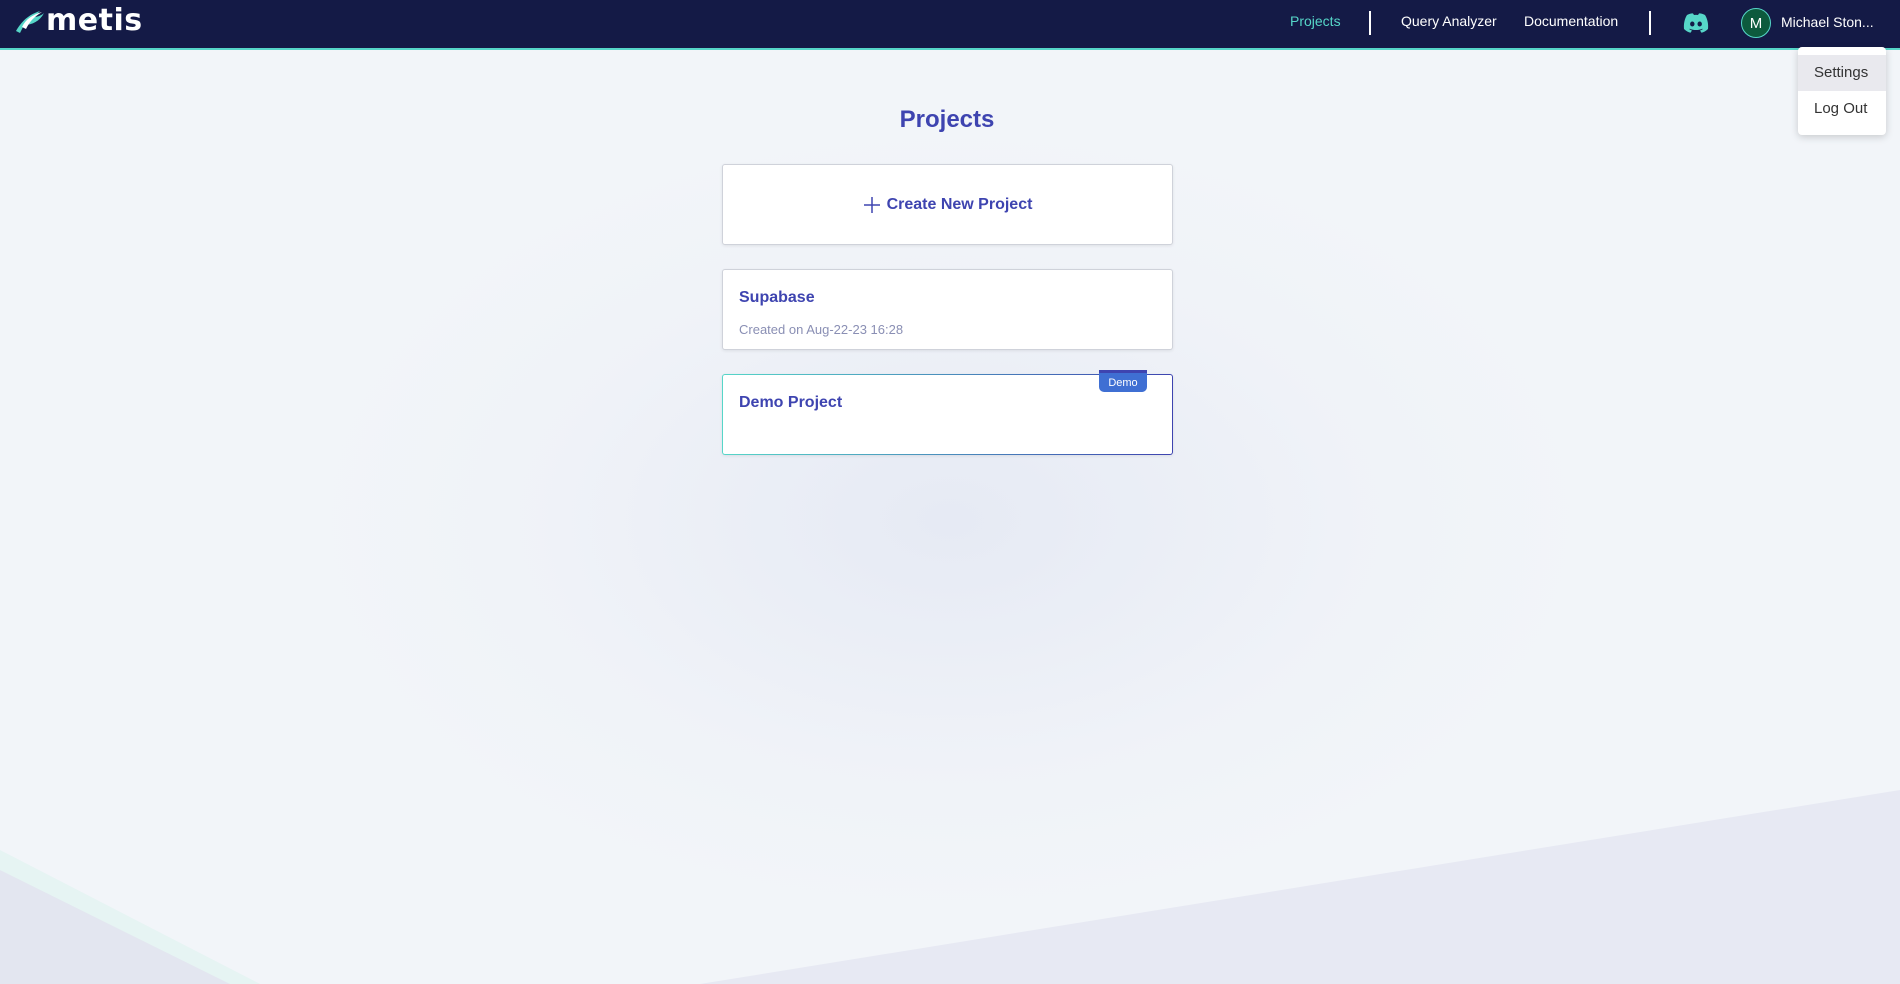 Image resolution: width=1900 pixels, height=984 pixels. Describe the element at coordinates (959, 204) in the screenshot. I see `create-project-label: Create New Project` at that location.